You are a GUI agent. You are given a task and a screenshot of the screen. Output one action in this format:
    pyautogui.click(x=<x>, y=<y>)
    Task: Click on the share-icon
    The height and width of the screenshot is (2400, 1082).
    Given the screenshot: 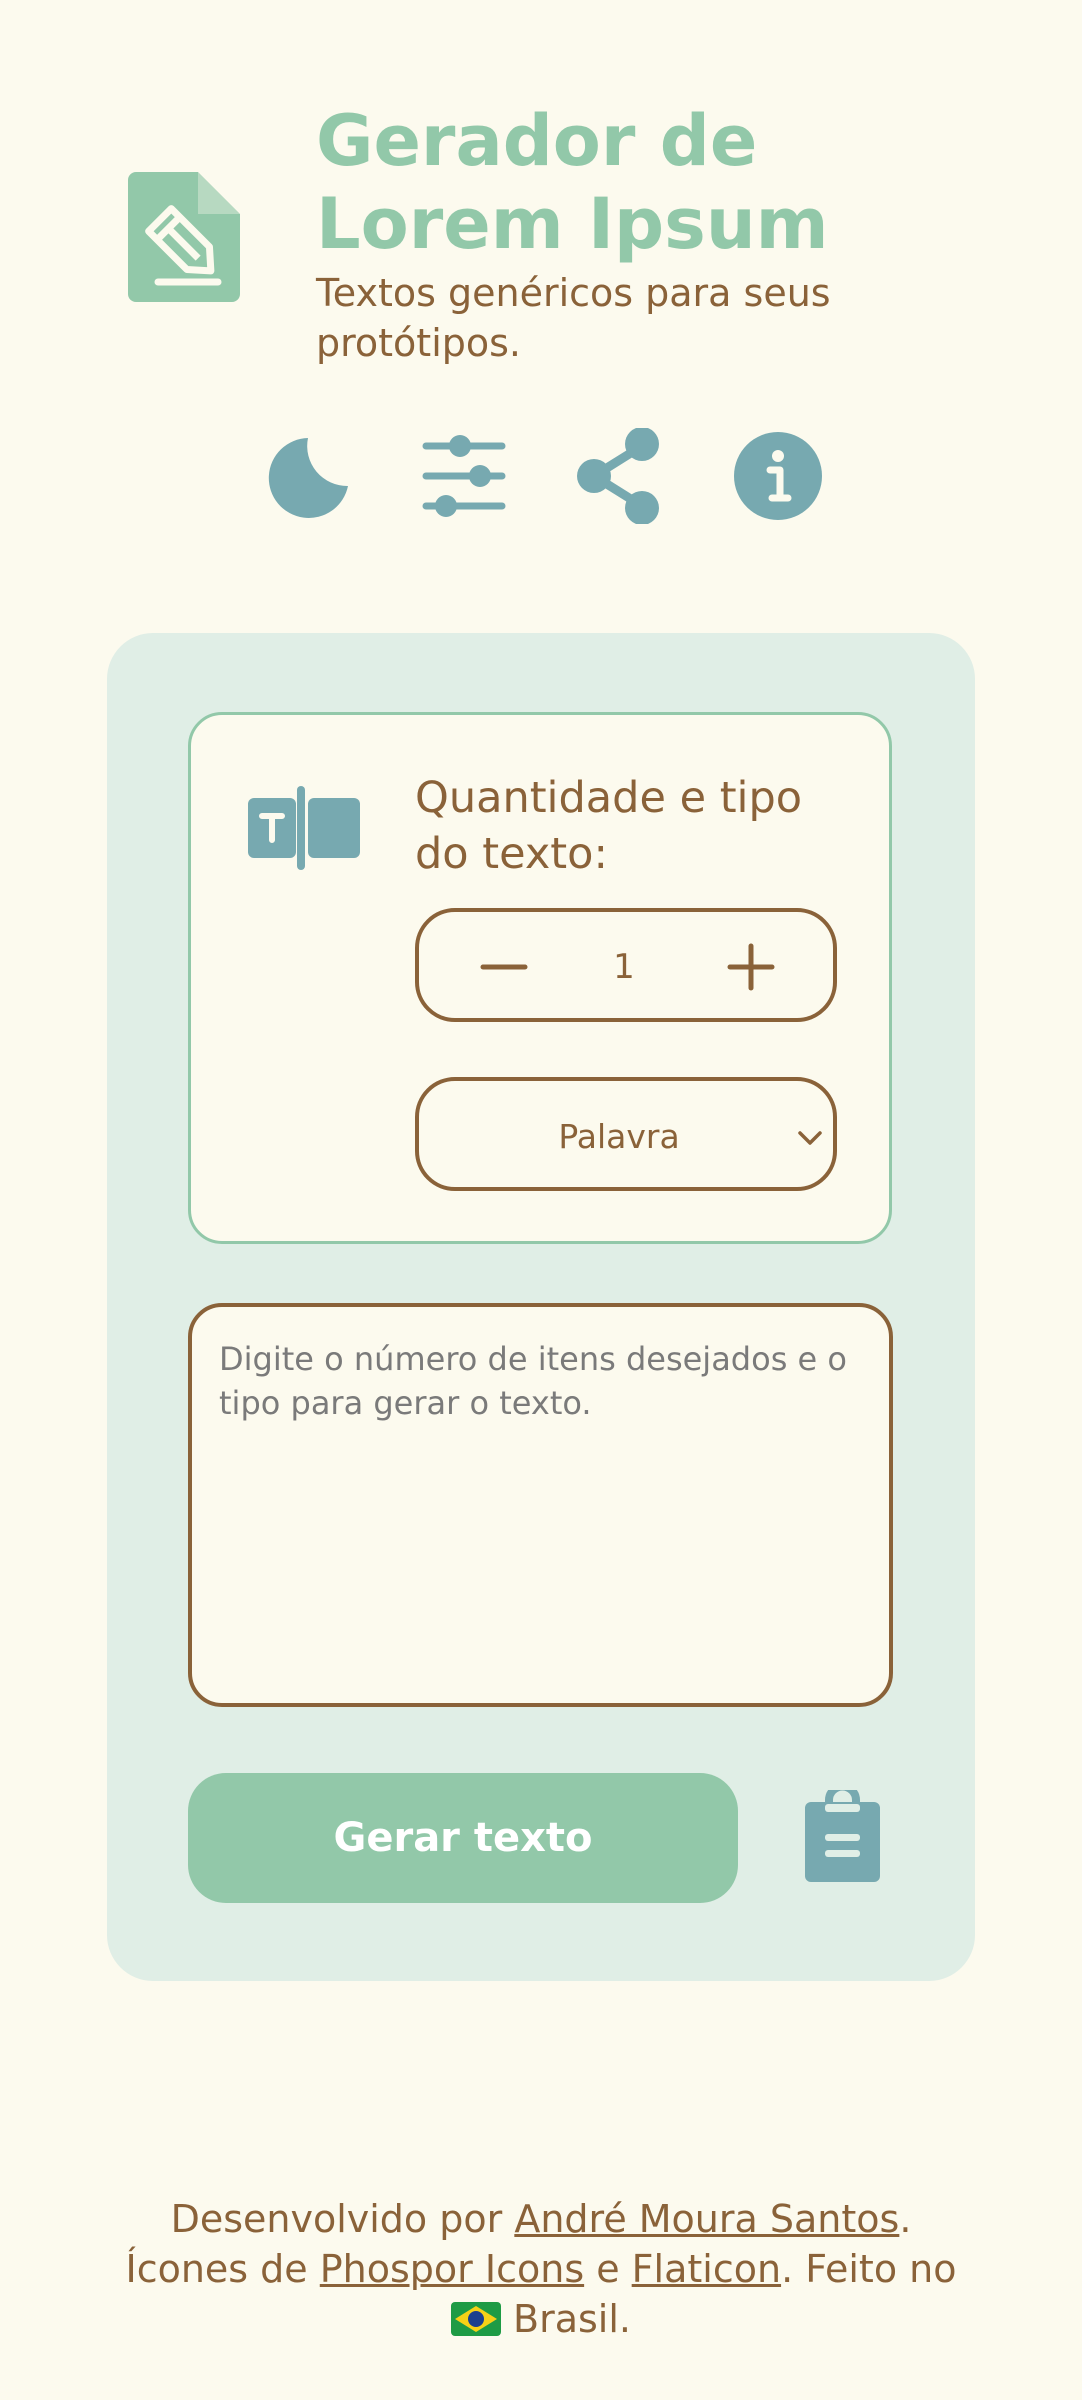 What is the action you would take?
    pyautogui.click(x=618, y=476)
    